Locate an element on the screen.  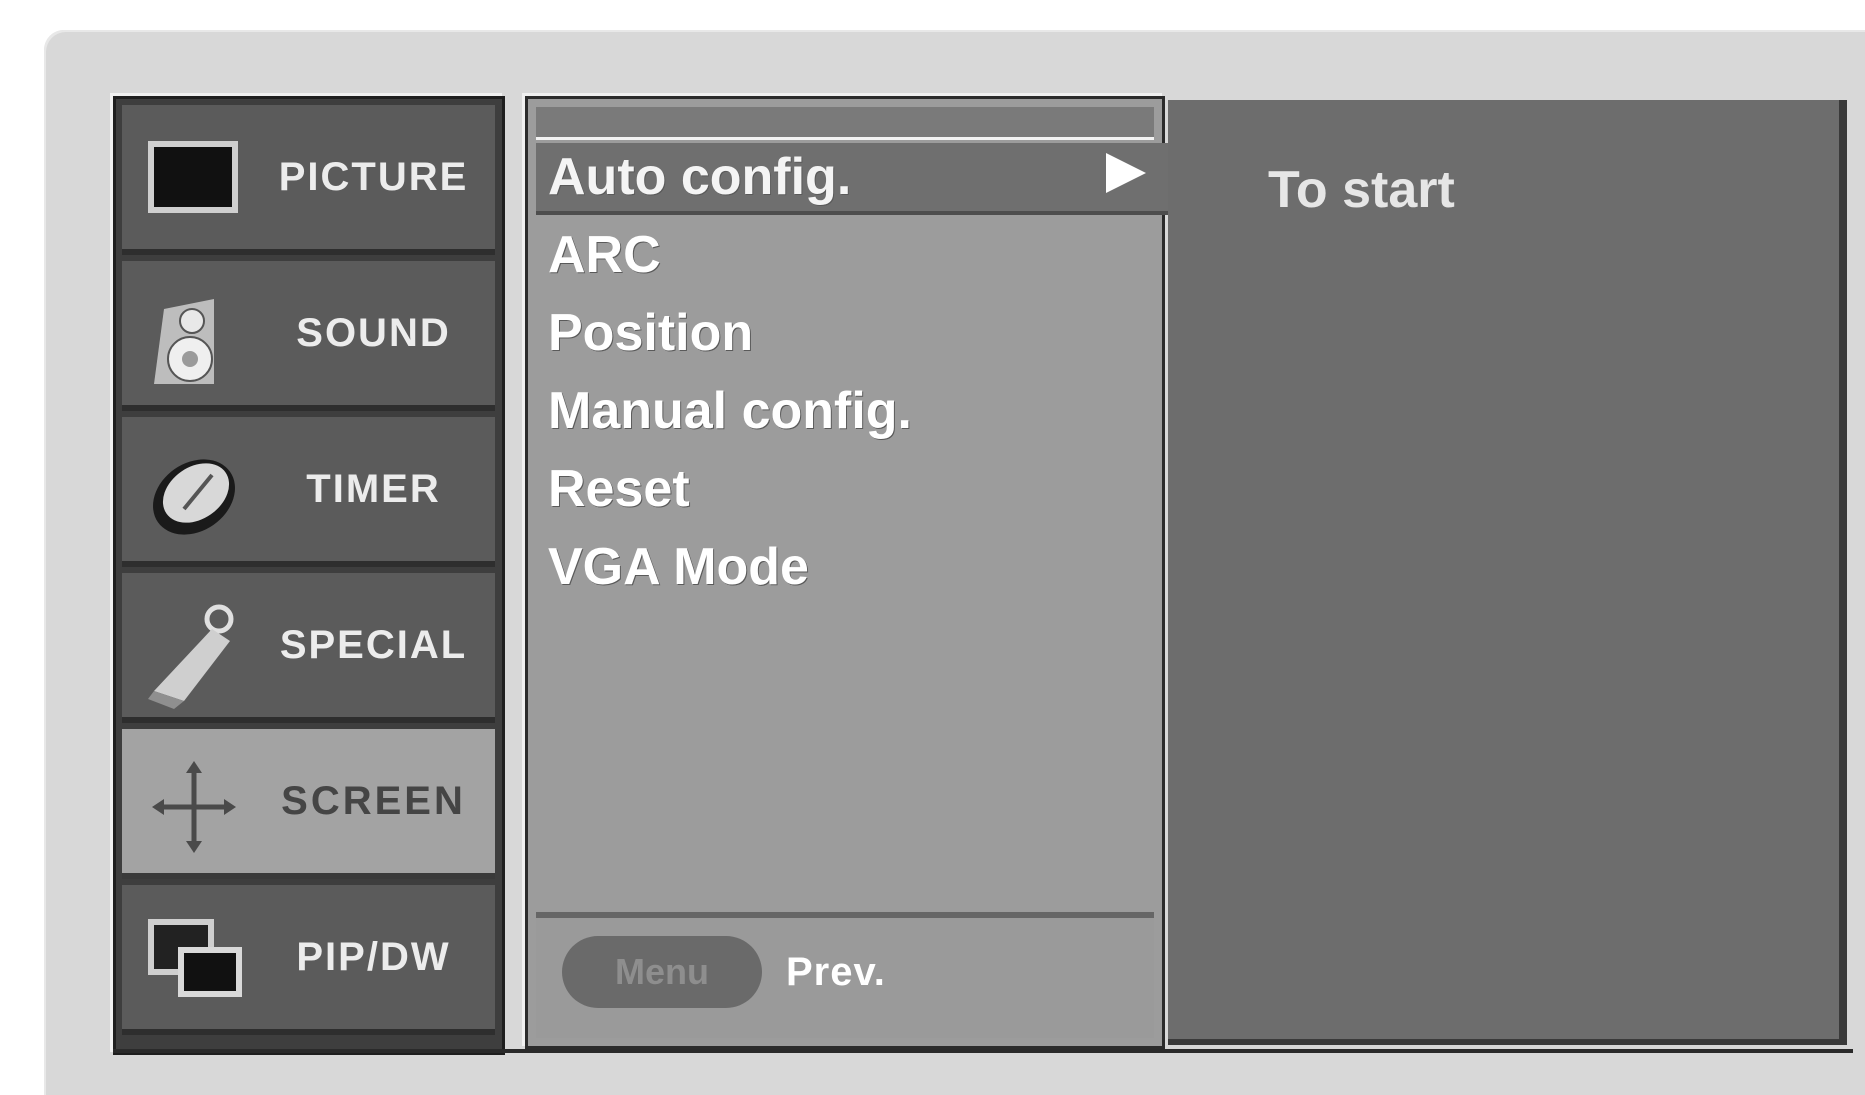
menu-item-auto-config: Auto config. is located at coordinates (879, 179).